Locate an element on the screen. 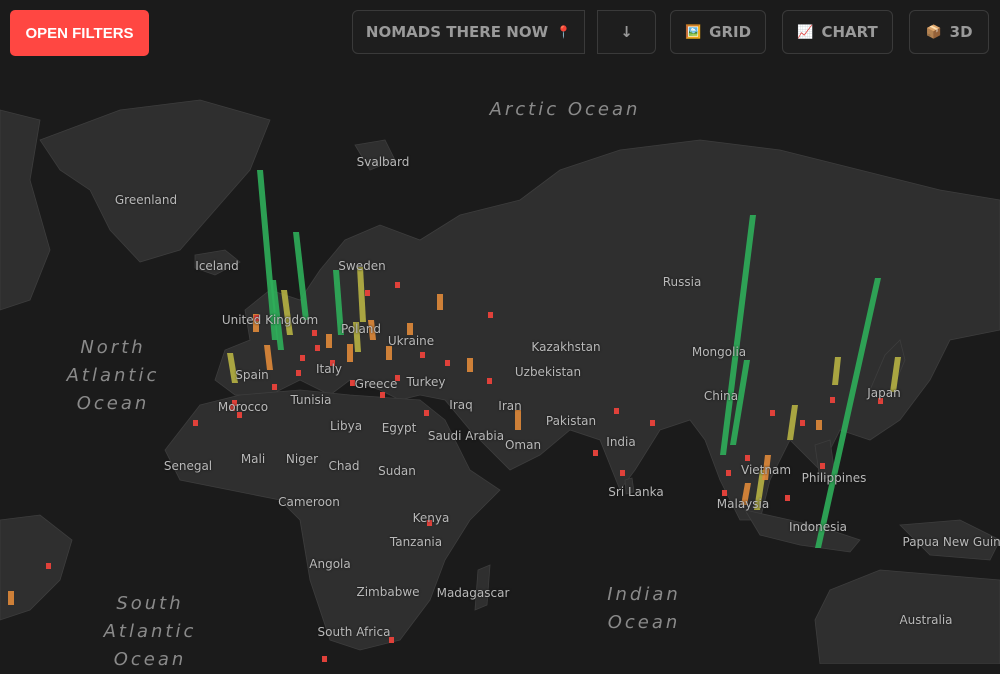 Image resolution: width=1000 pixels, height=674 pixels. sort-direction-button: ↓ is located at coordinates (626, 32).